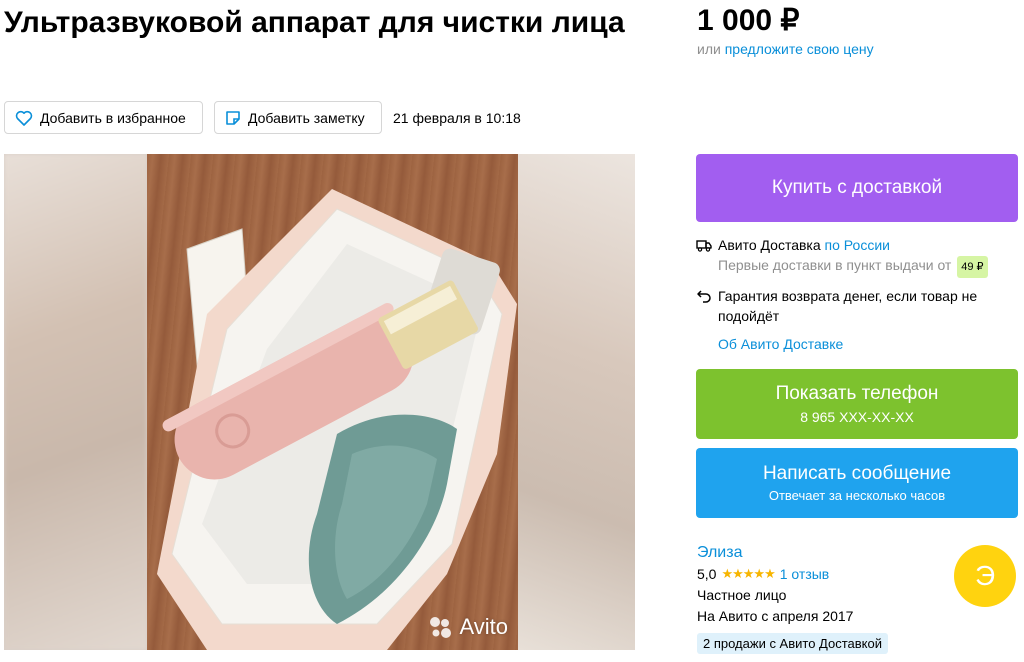 The image size is (1024, 662). I want to click on delivery-service: Авито Доставка, so click(769, 245).